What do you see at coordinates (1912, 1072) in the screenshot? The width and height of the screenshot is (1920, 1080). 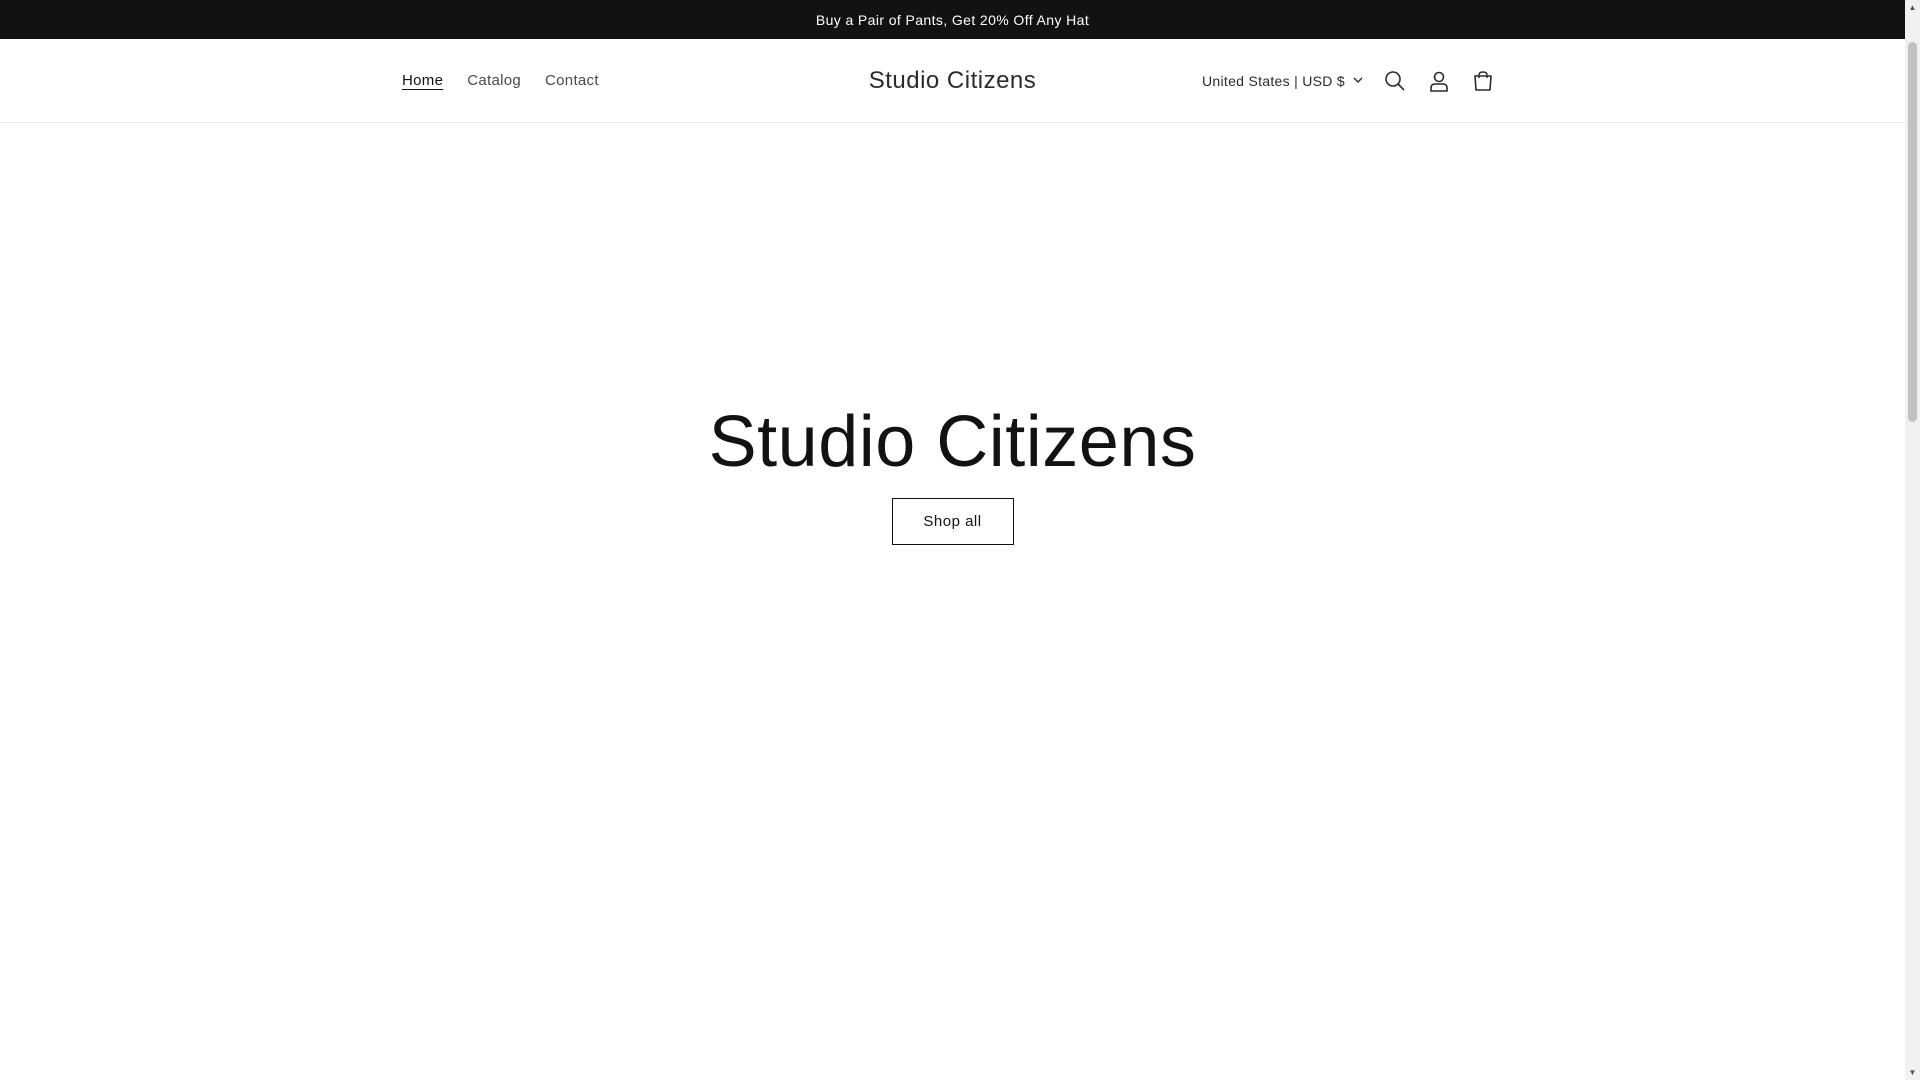 I see `scroll-down-arrow-icon: ▼` at bounding box center [1912, 1072].